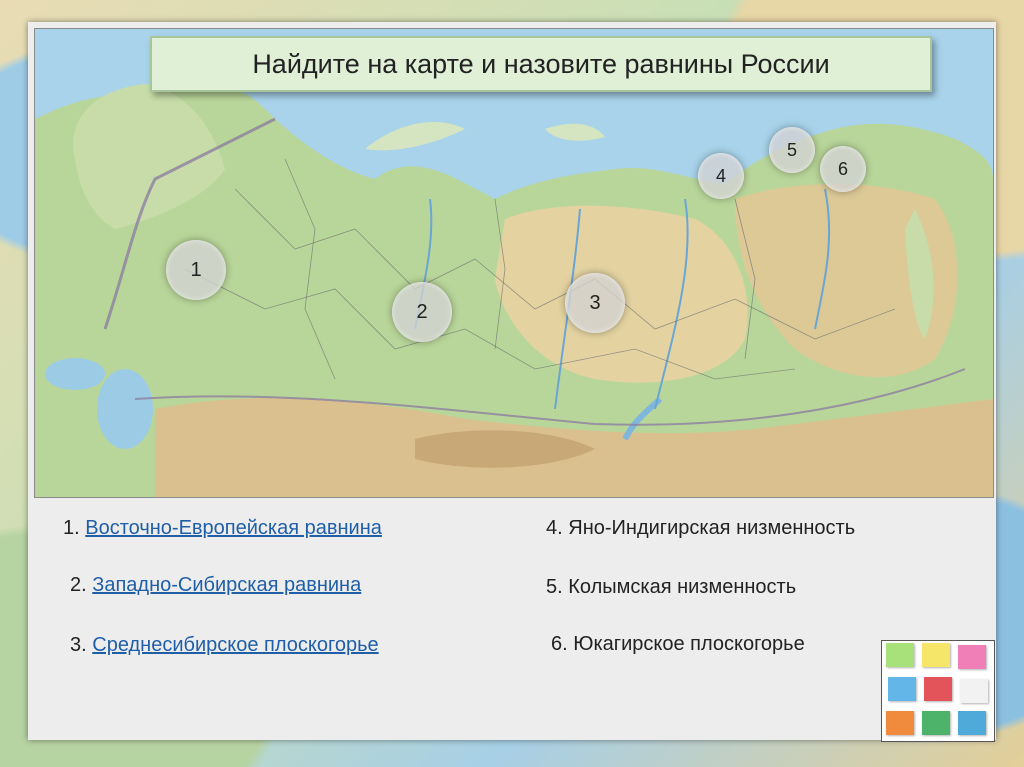  I want to click on list-item-3: 3. Среднесибирское плоскогорье, so click(224, 645).